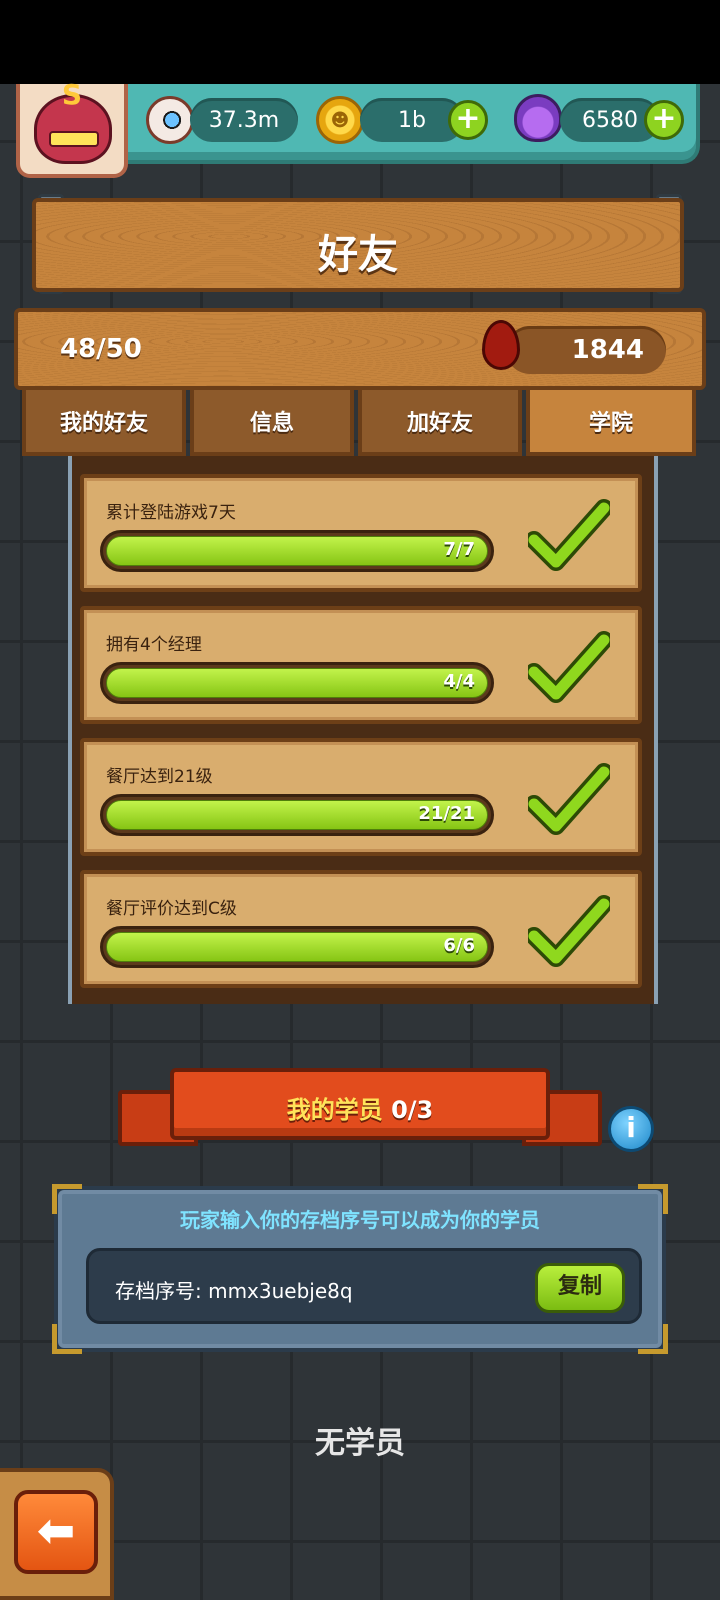  I want to click on progress-bar: 6/6, so click(297, 947).